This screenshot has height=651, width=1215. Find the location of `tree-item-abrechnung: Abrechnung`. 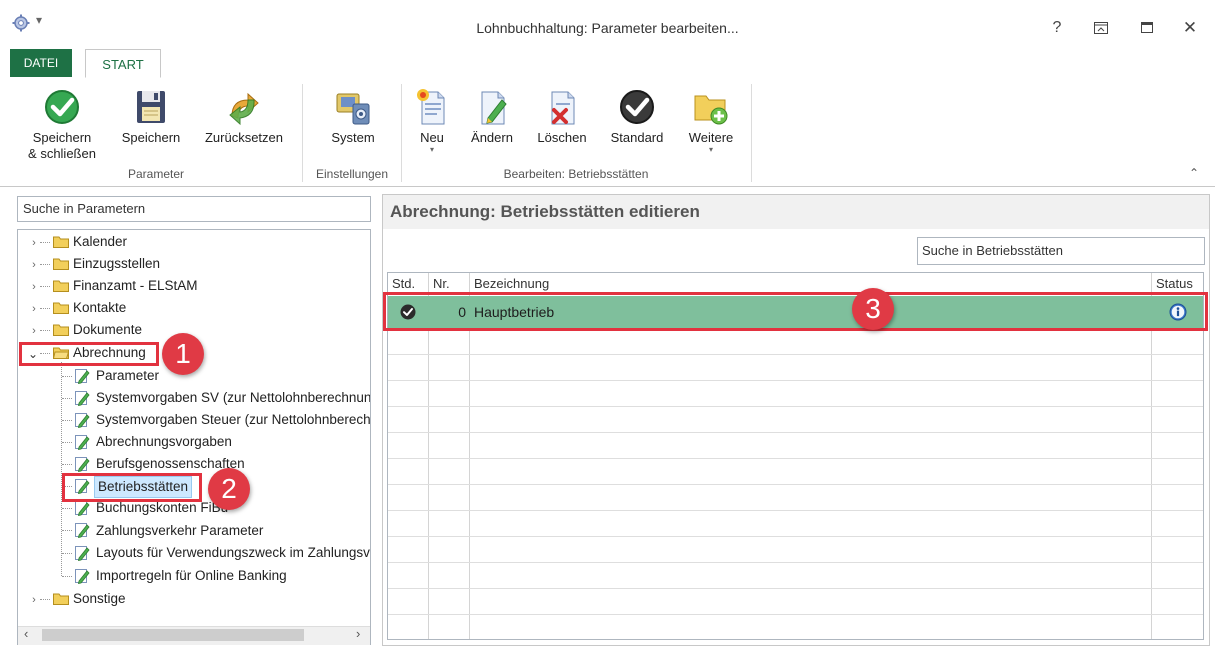

tree-item-abrechnung: Abrechnung is located at coordinates (109, 353).